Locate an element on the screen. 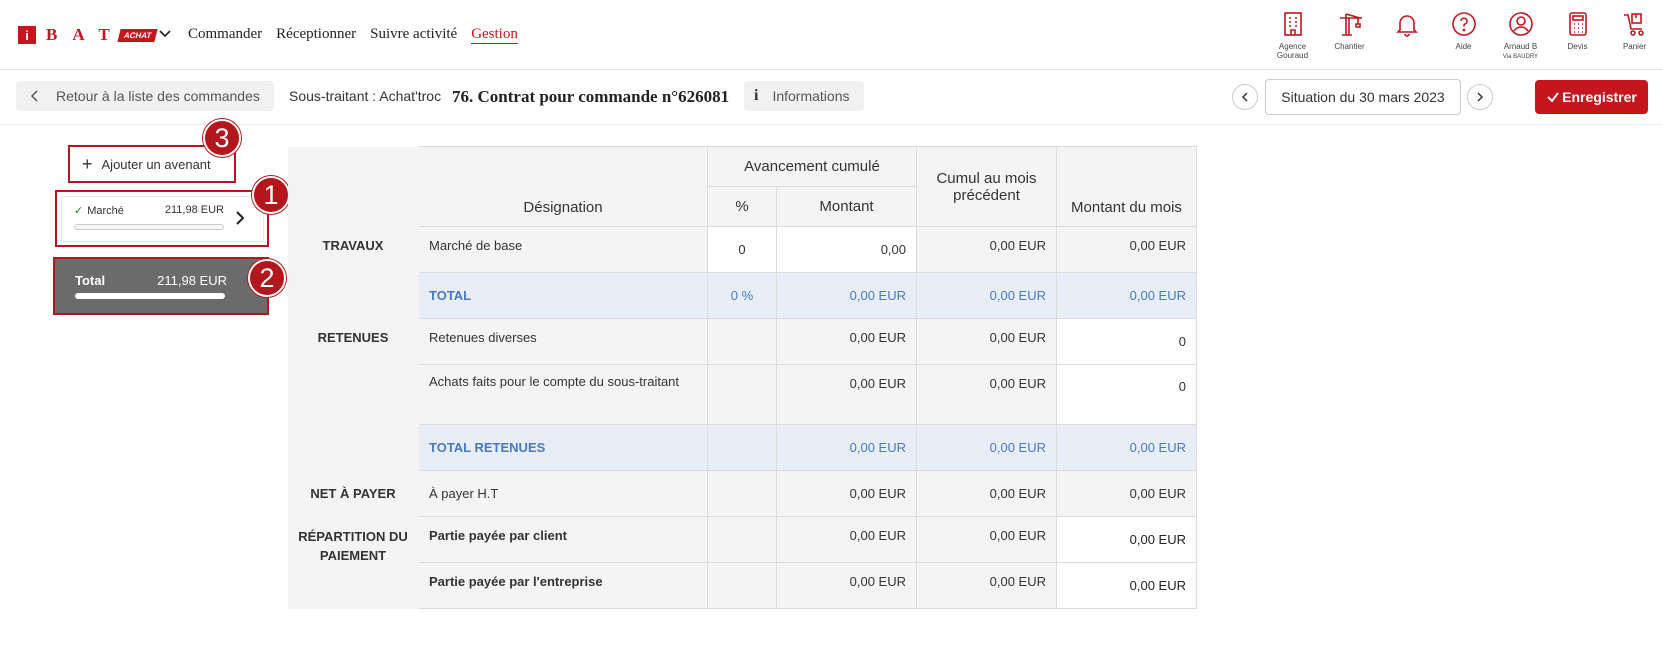  tool-panier: Panier is located at coordinates (1634, 36).